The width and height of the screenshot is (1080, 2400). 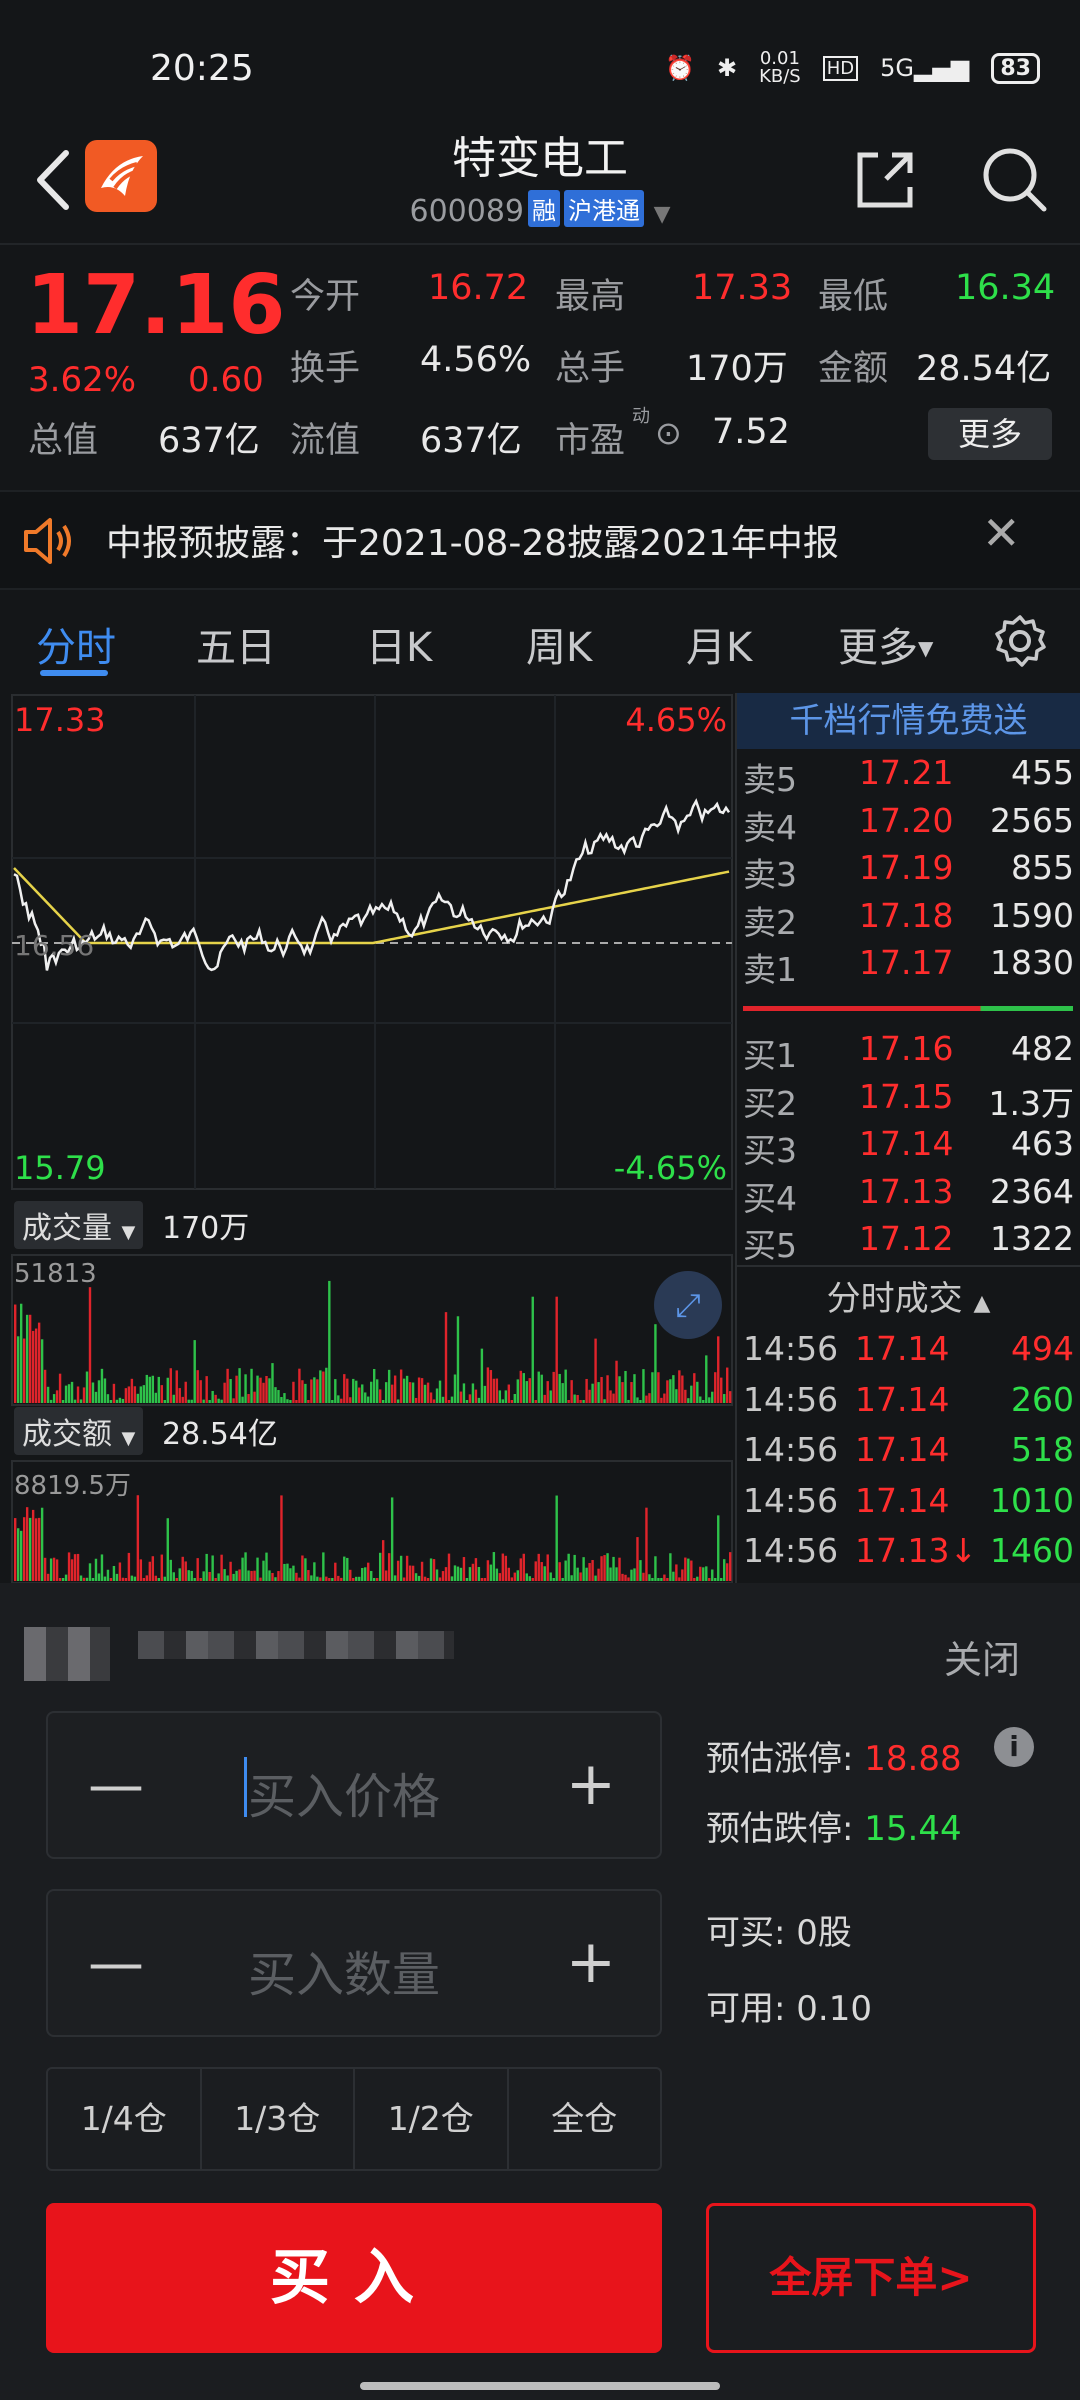 What do you see at coordinates (1015, 180) in the screenshot?
I see `search-icon` at bounding box center [1015, 180].